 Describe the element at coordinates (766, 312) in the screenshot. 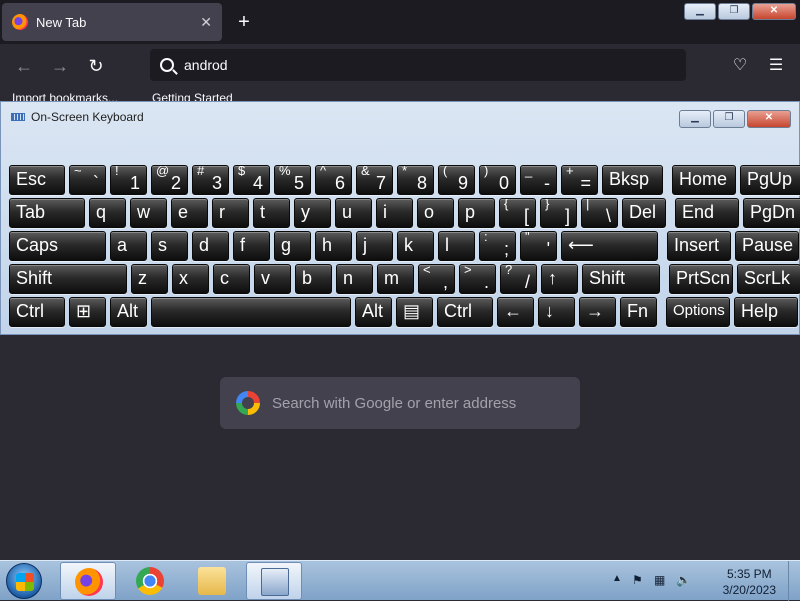

I see `key-help: Help` at that location.